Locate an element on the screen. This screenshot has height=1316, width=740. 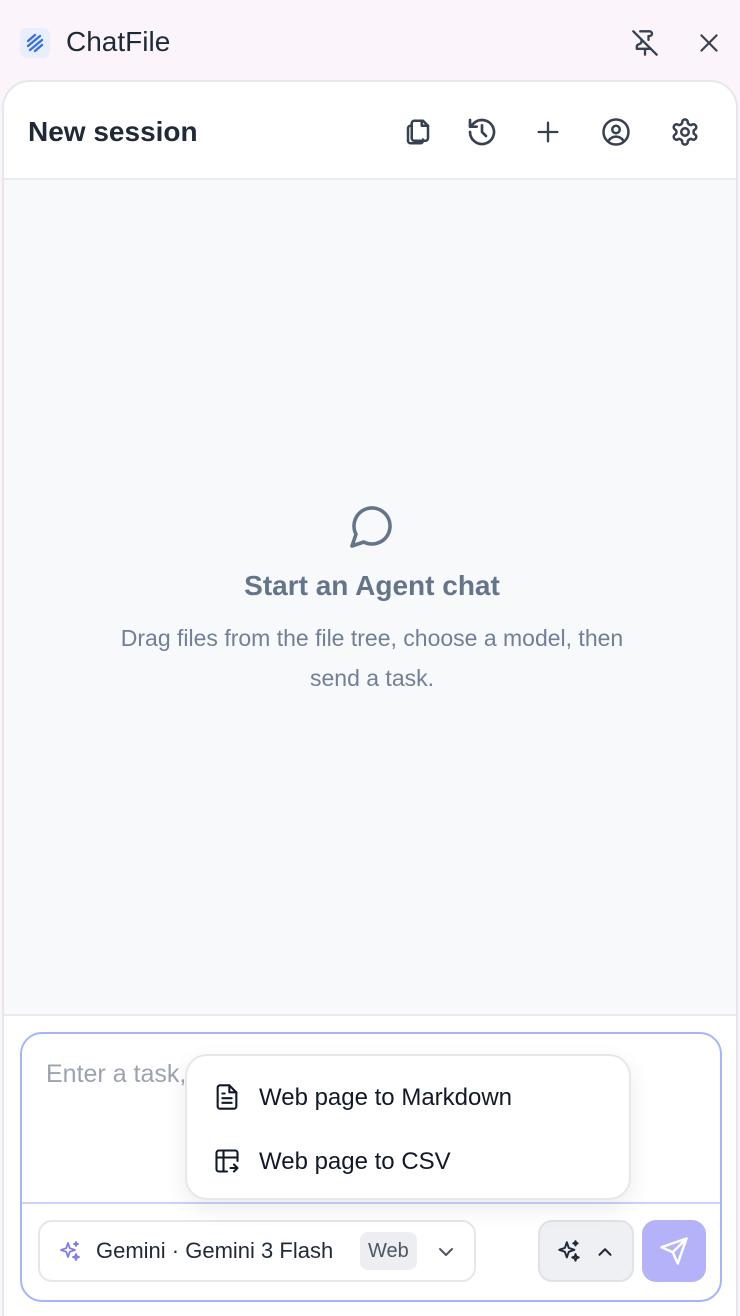
settings-icon is located at coordinates (685, 132).